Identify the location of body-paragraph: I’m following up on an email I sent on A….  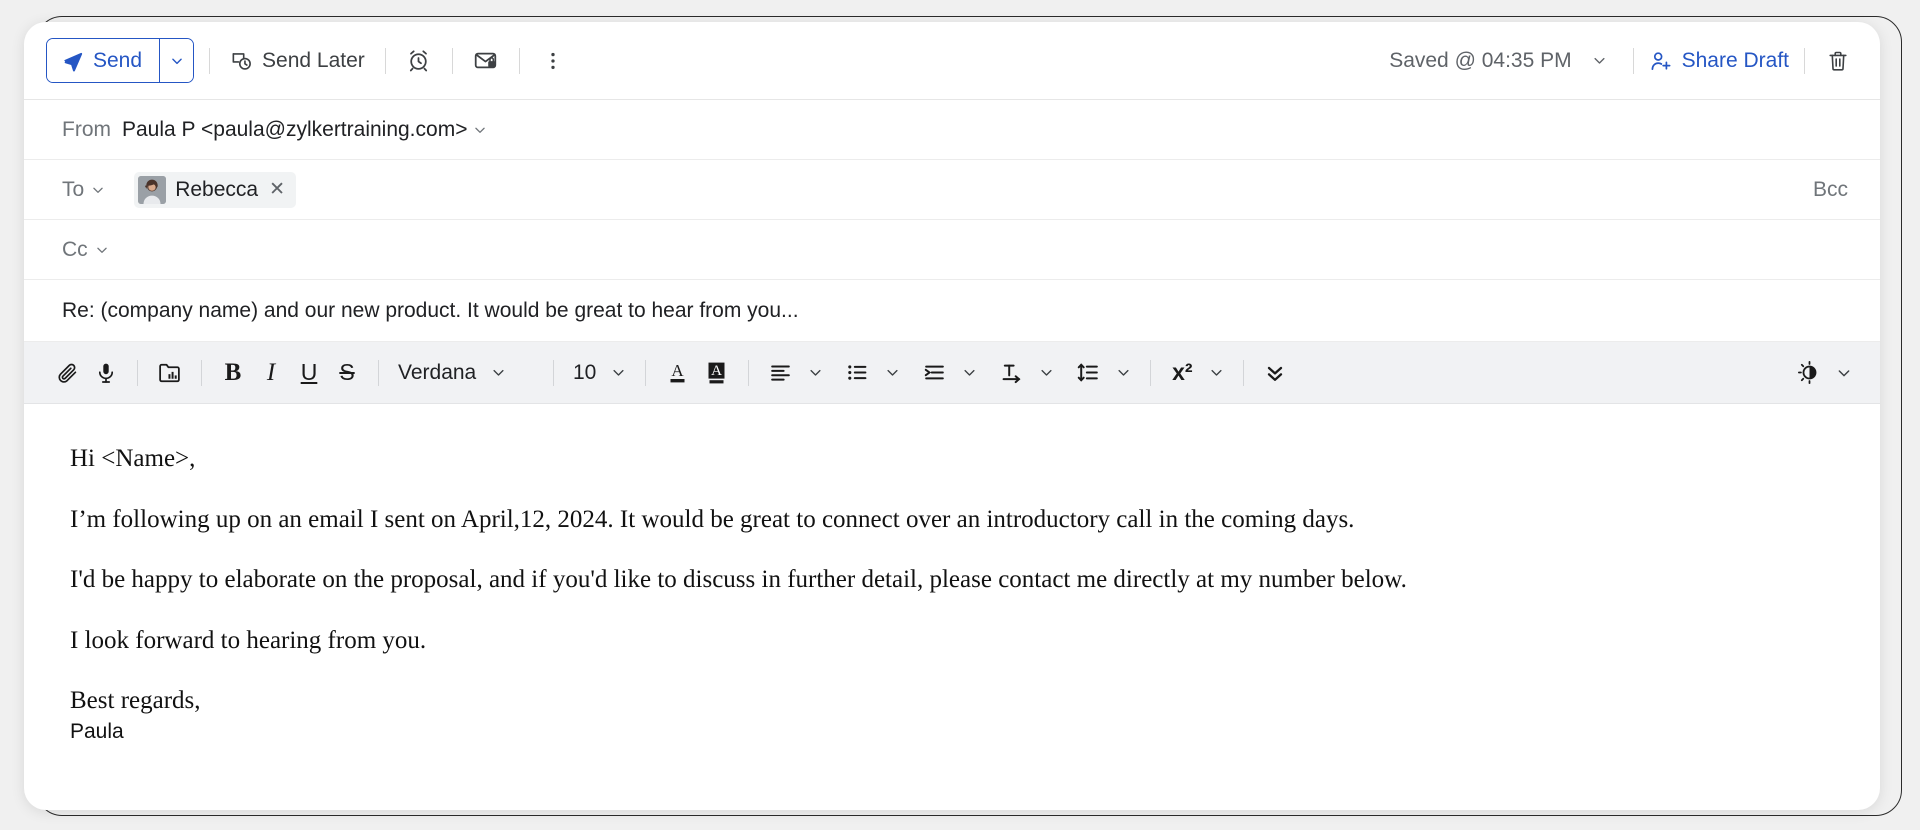
(712, 519).